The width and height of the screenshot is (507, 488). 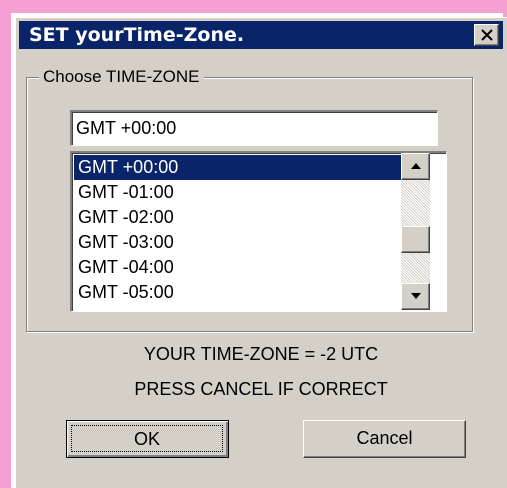 I want to click on scroll-down-button, so click(x=415, y=296).